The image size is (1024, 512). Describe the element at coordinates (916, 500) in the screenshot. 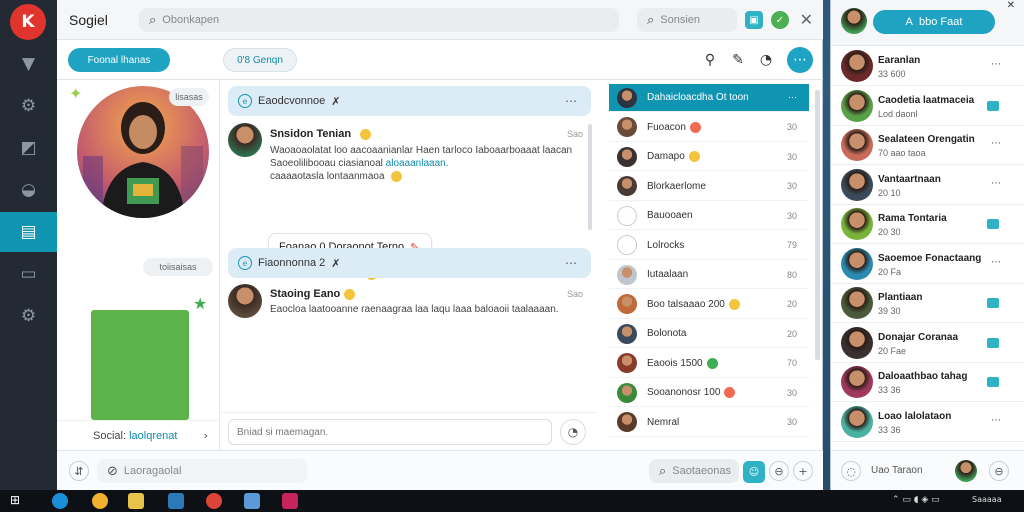

I see `tray-icons: ⌃ ▭ ◖ ◈ ▭` at that location.